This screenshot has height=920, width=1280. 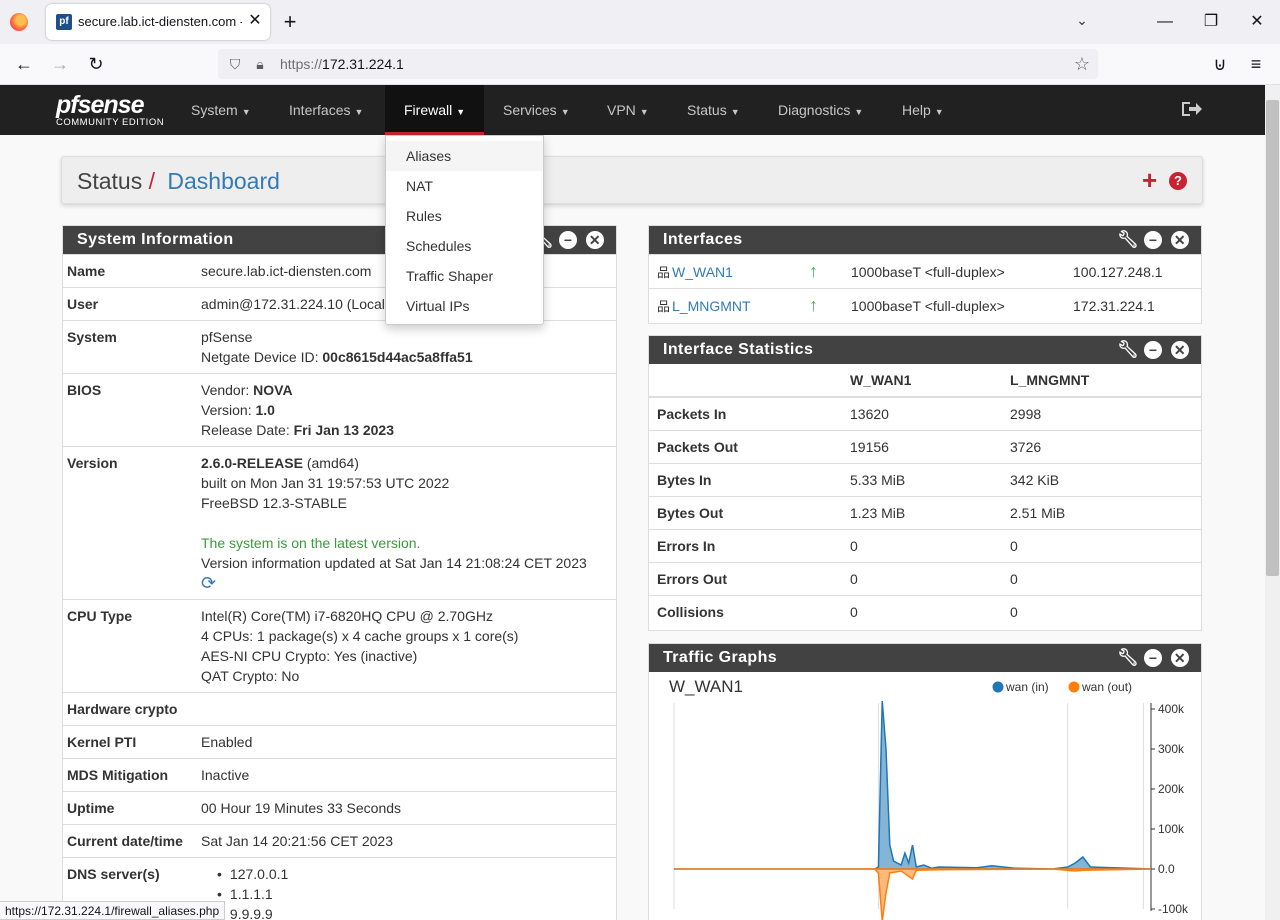 What do you see at coordinates (1272, 338) in the screenshot?
I see `page-scrollbar-thumb` at bounding box center [1272, 338].